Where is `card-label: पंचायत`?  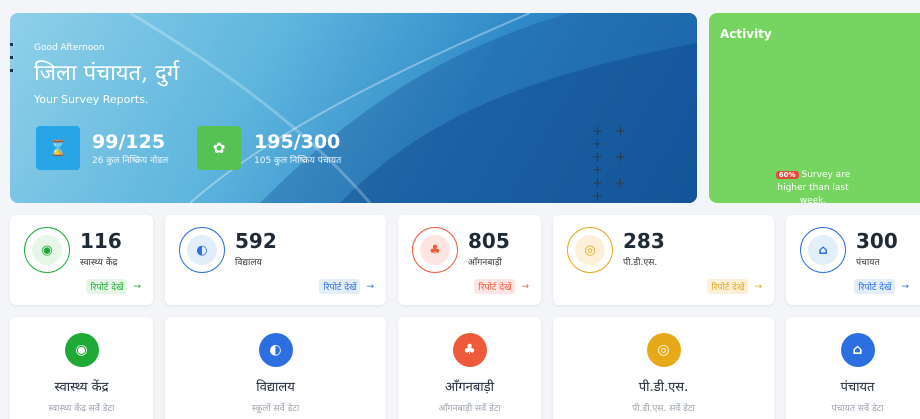
card-label: पंचायत is located at coordinates (868, 263).